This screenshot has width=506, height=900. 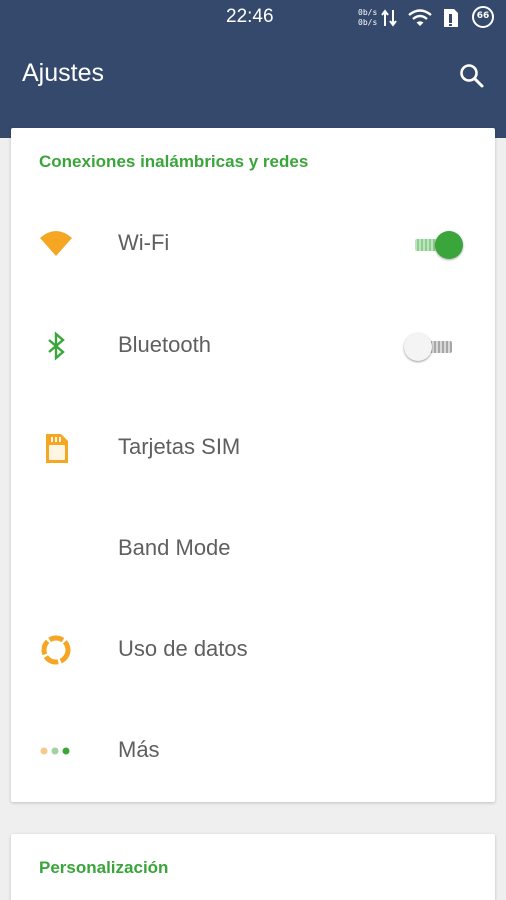 I want to click on setting-label-band-mode: Band Mode, so click(x=174, y=547).